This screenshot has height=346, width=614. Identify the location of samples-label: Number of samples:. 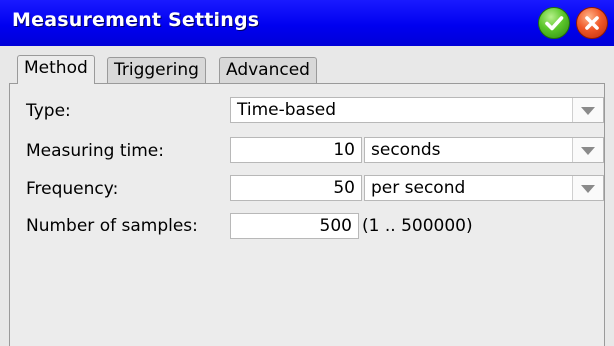
(112, 226).